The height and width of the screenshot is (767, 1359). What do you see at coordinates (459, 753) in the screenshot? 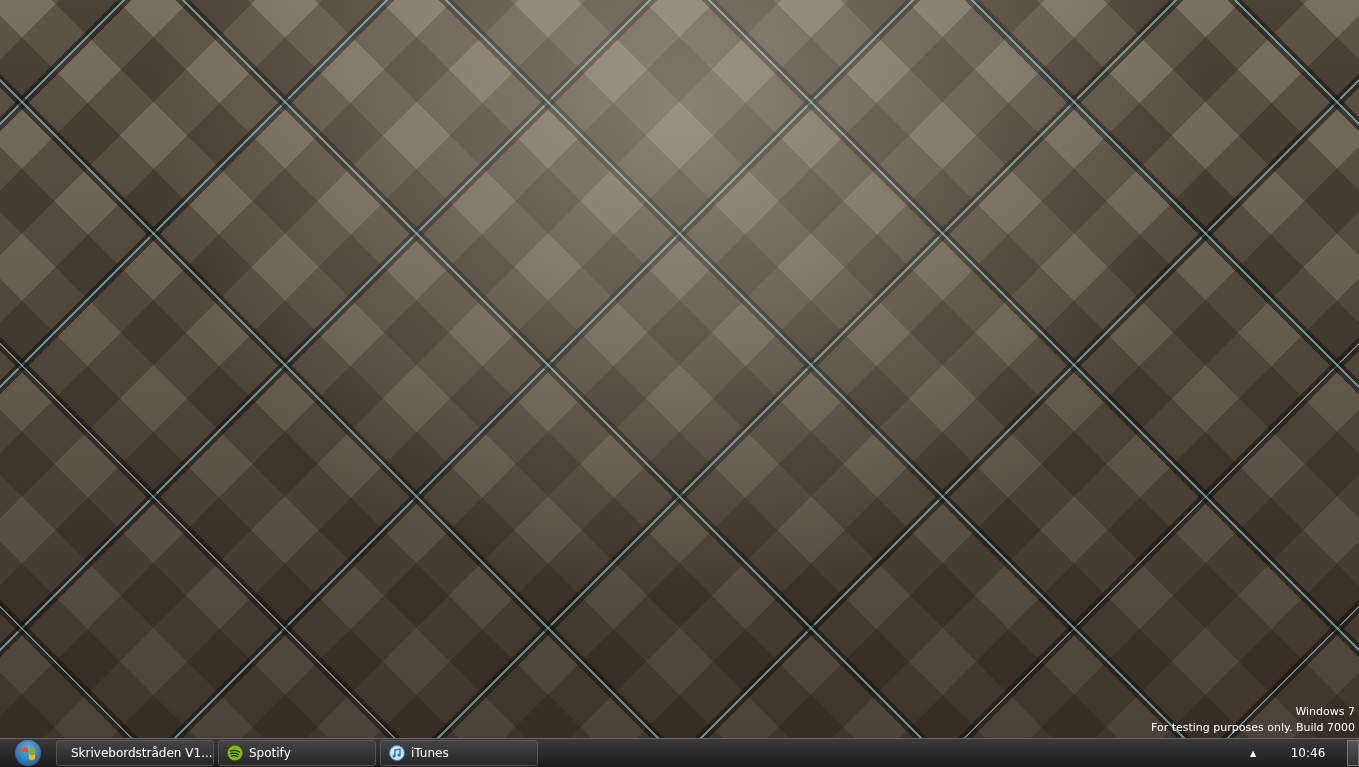
I see `taskbar-button: iTunes` at bounding box center [459, 753].